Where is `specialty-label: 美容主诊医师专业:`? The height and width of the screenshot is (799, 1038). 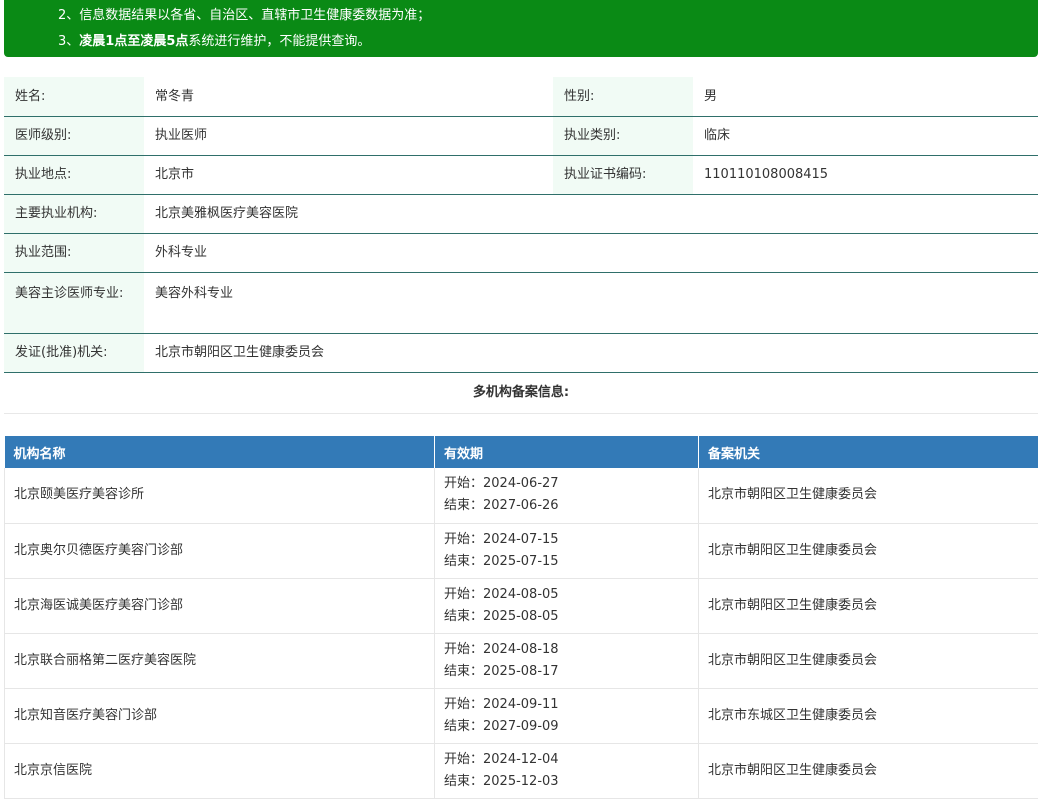 specialty-label: 美容主诊医师专业: is located at coordinates (74, 302).